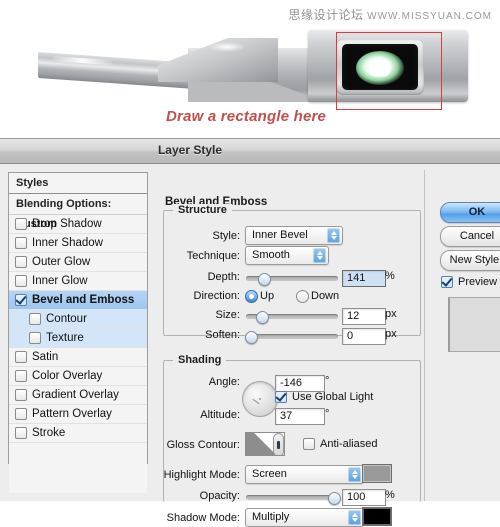 The height and width of the screenshot is (527, 500). I want to click on angle-label: Angle:, so click(224, 382).